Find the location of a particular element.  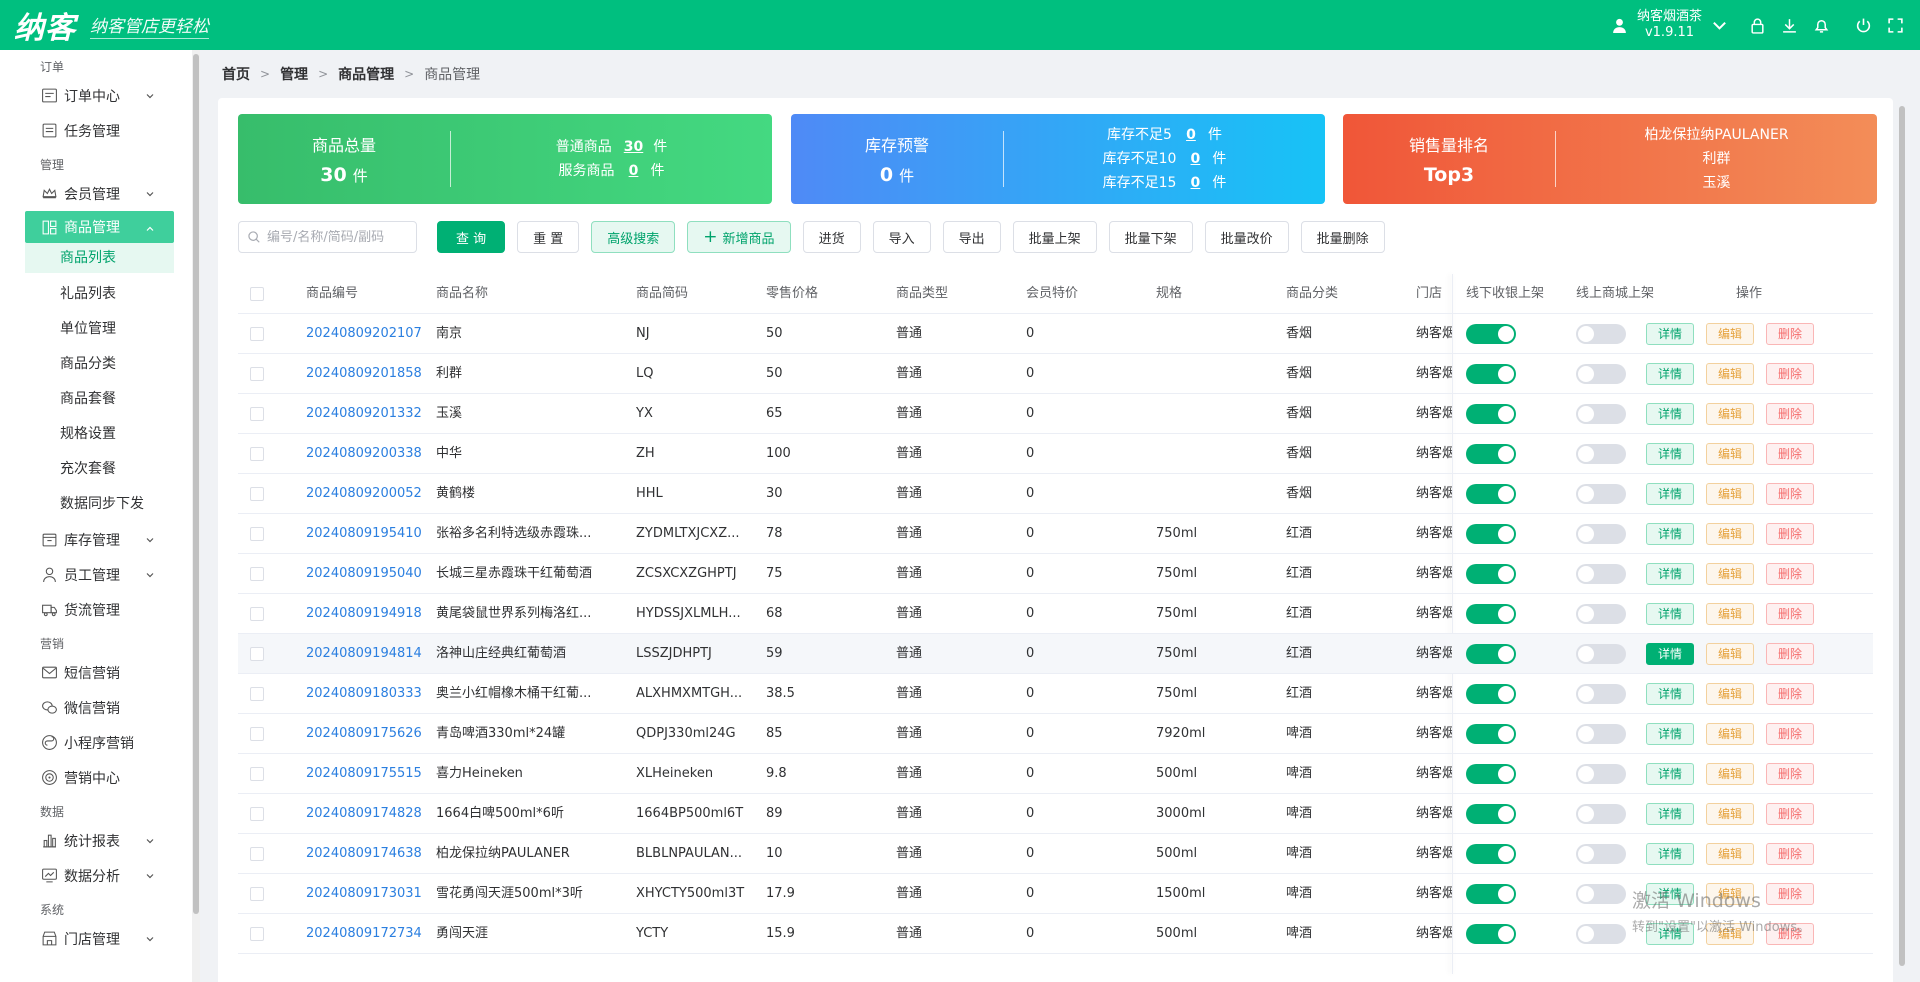

sidebar-item-task: 任务管理 is located at coordinates (100, 130).